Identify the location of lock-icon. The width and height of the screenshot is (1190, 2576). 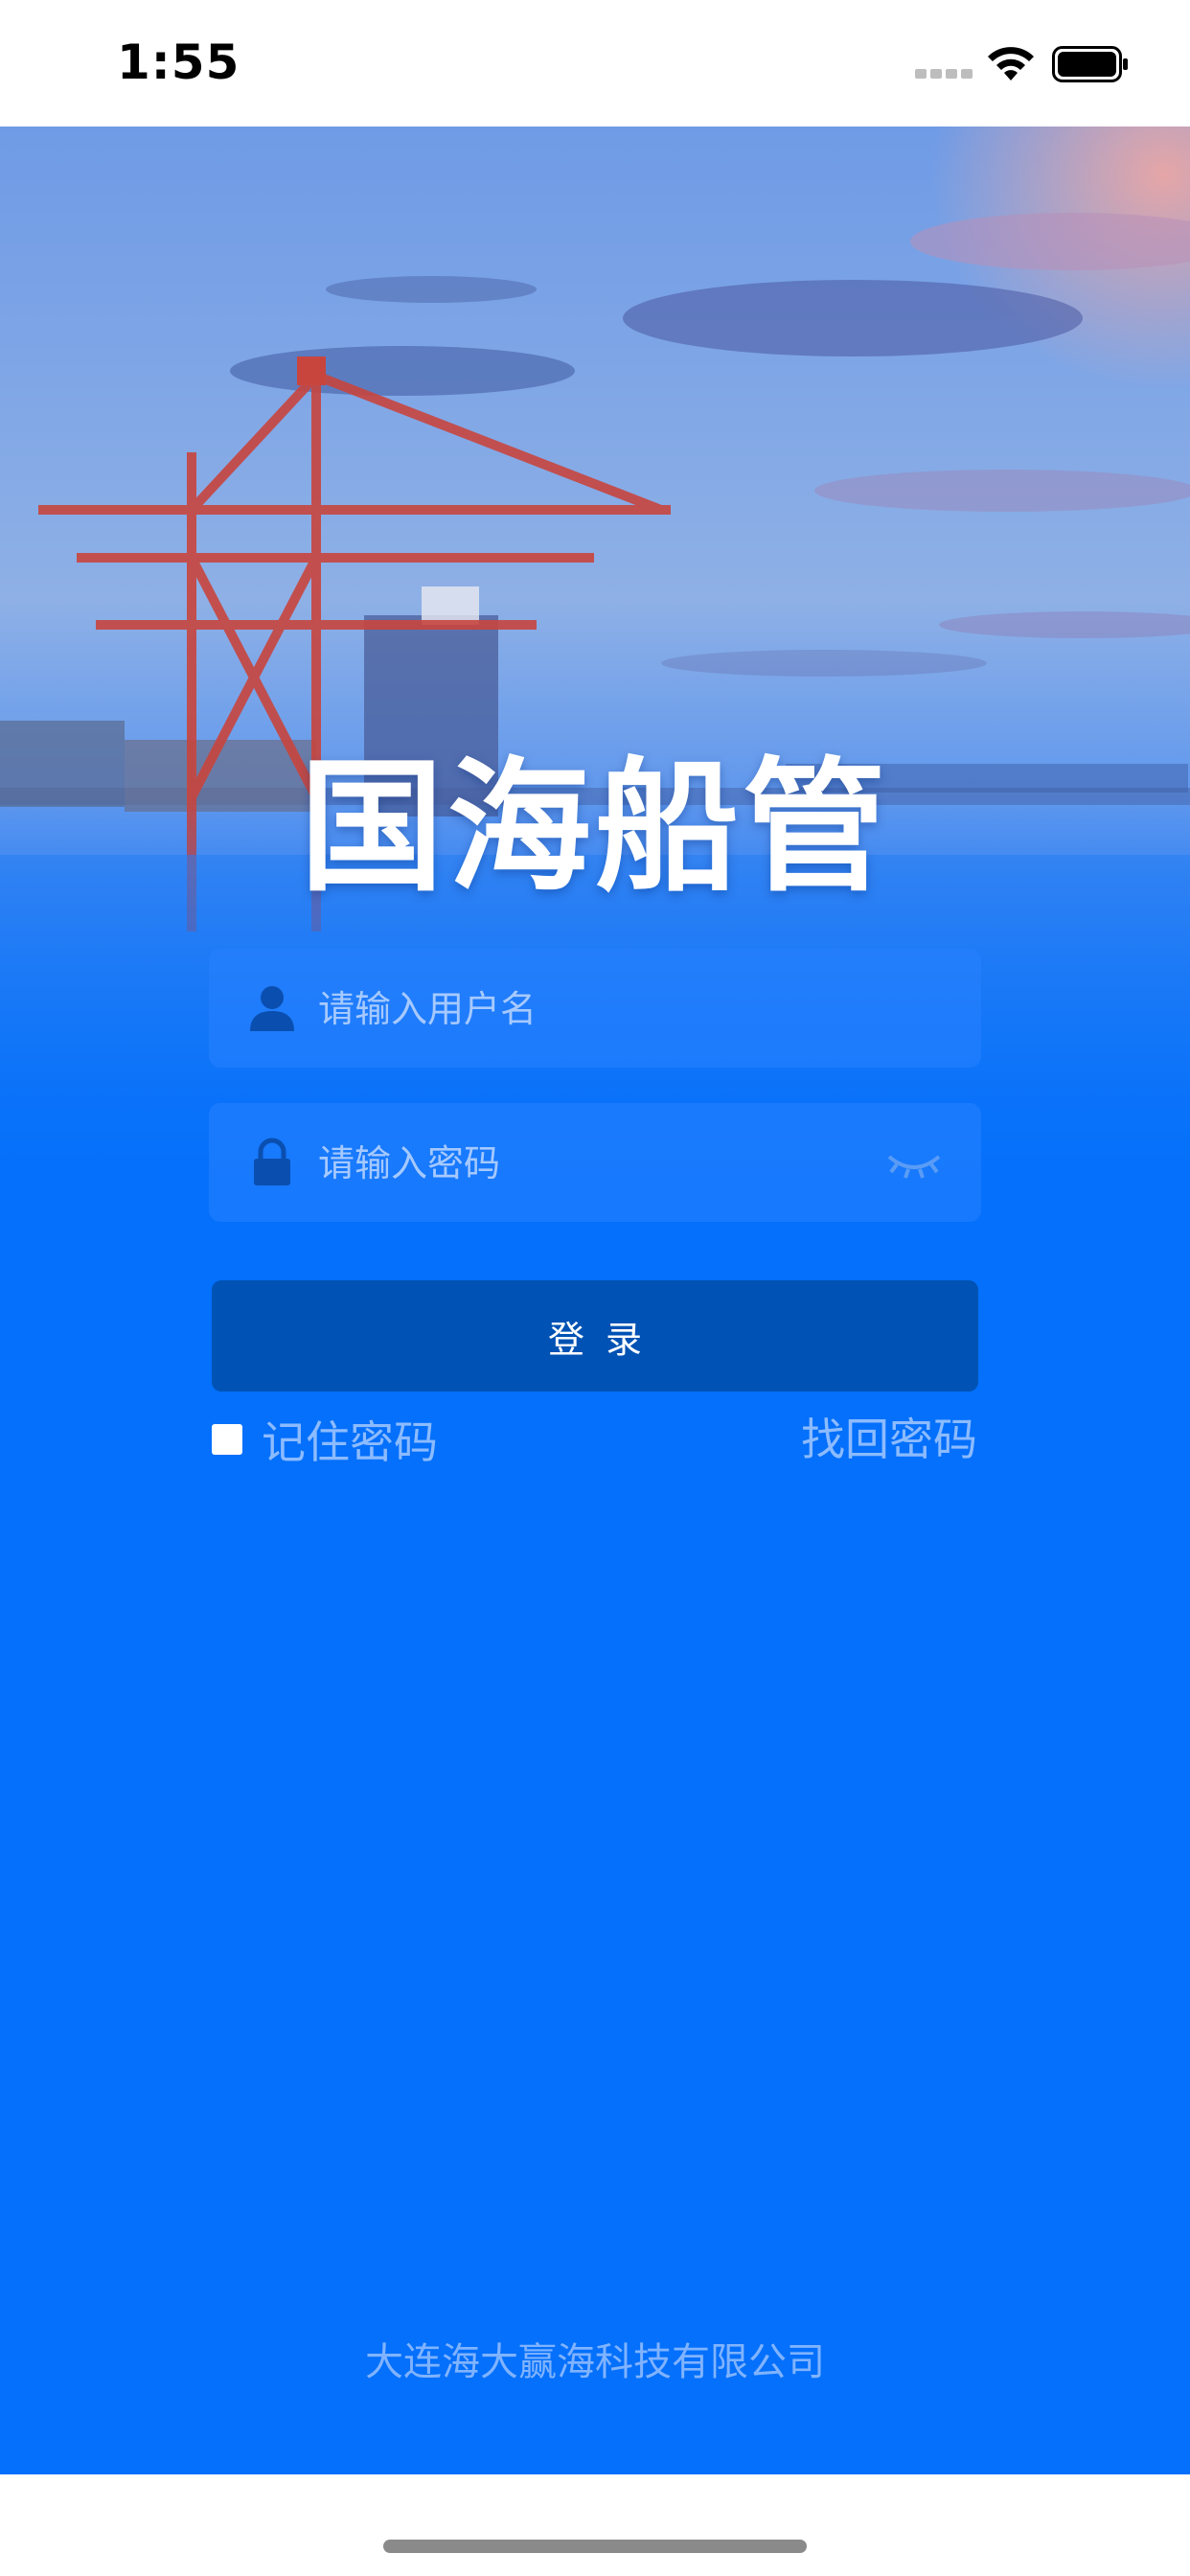
(272, 1161).